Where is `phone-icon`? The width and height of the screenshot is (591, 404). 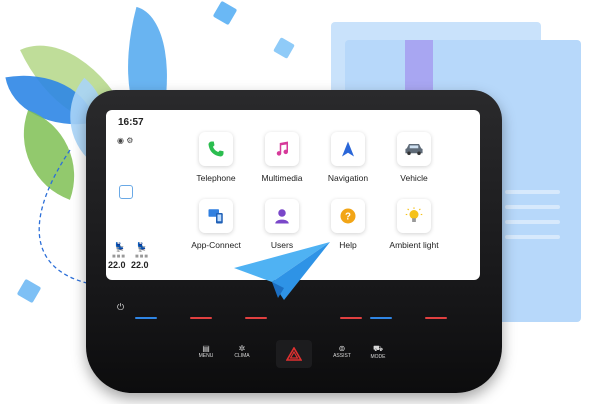
phone-icon is located at coordinates (216, 149).